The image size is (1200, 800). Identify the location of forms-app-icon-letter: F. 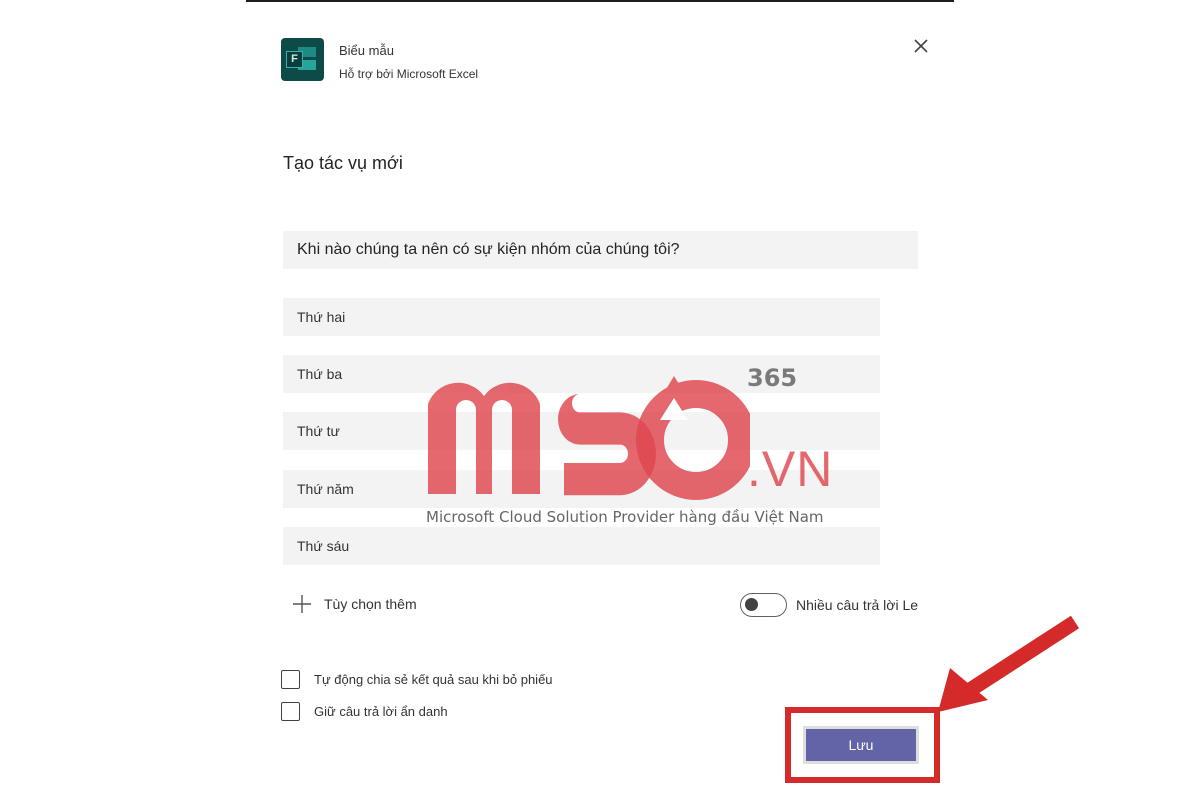
(294, 59).